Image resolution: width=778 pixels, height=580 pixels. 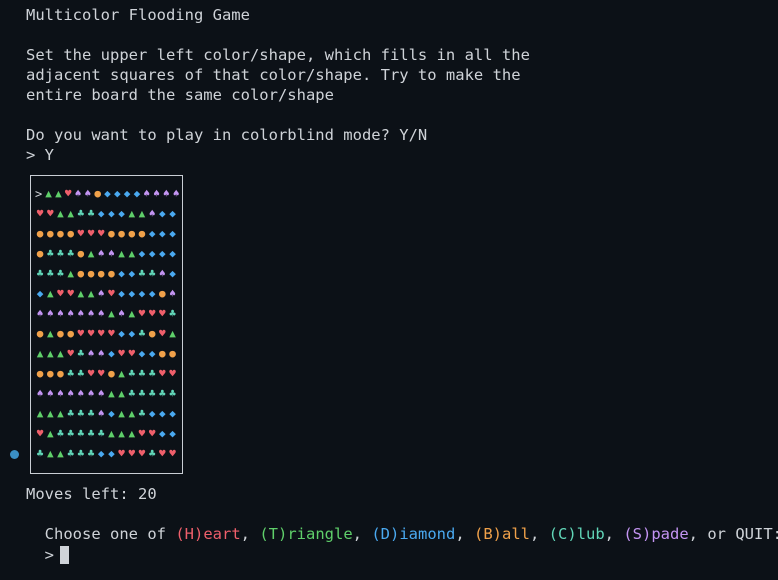 I want to click on board-row: ● ● ● ♣ ♣ ♥ ♥ ● ▲ ♣ ♣ ♣ ♥ ♥, so click(x=108, y=374).